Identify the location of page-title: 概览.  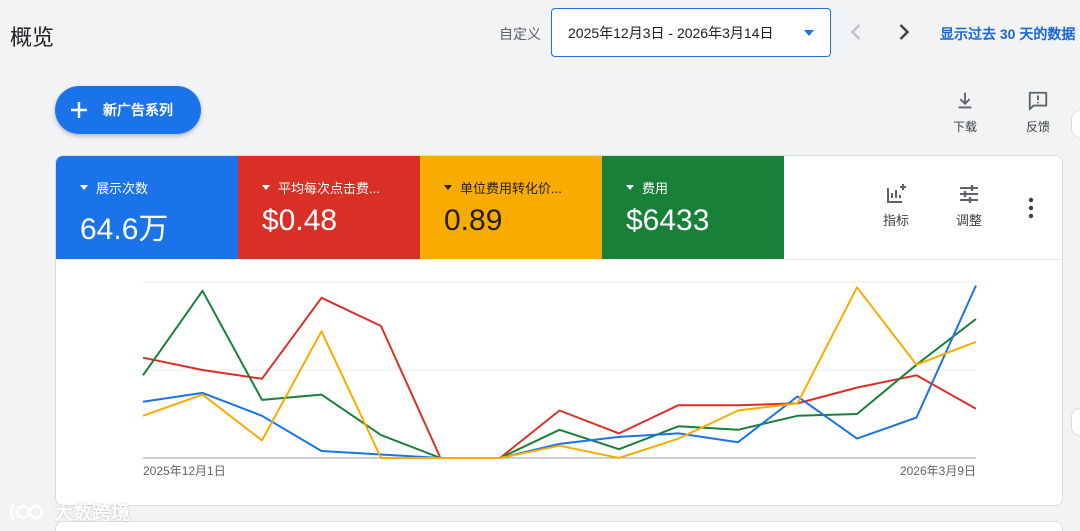
(32, 37).